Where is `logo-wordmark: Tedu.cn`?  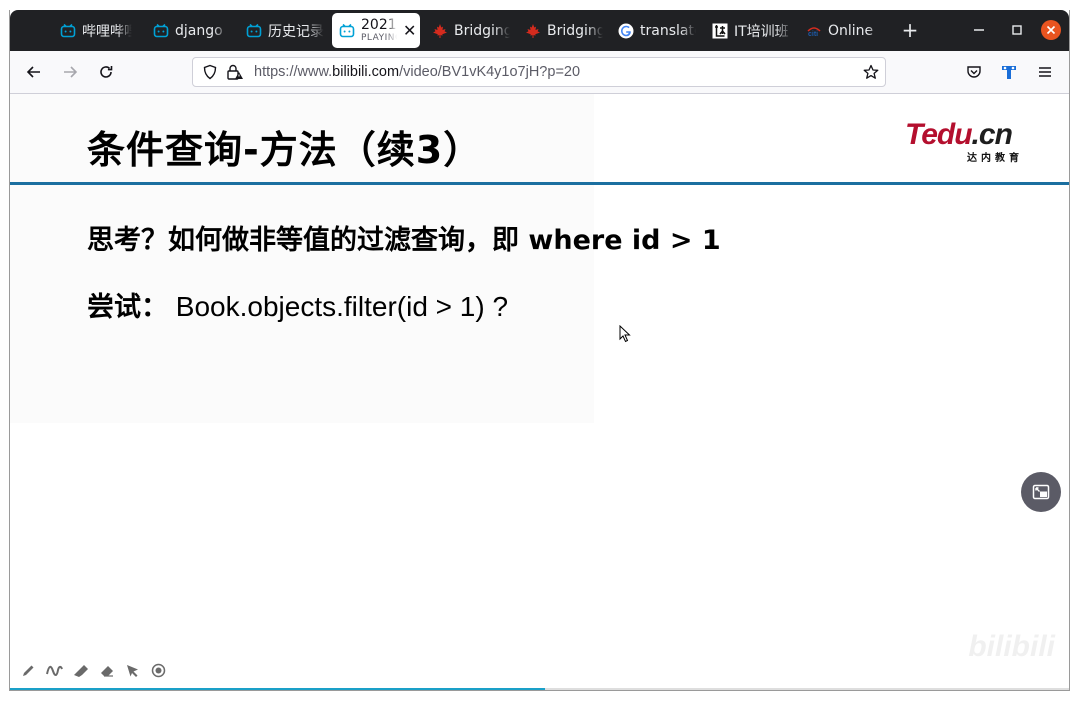 logo-wordmark: Tedu.cn is located at coordinates (959, 135).